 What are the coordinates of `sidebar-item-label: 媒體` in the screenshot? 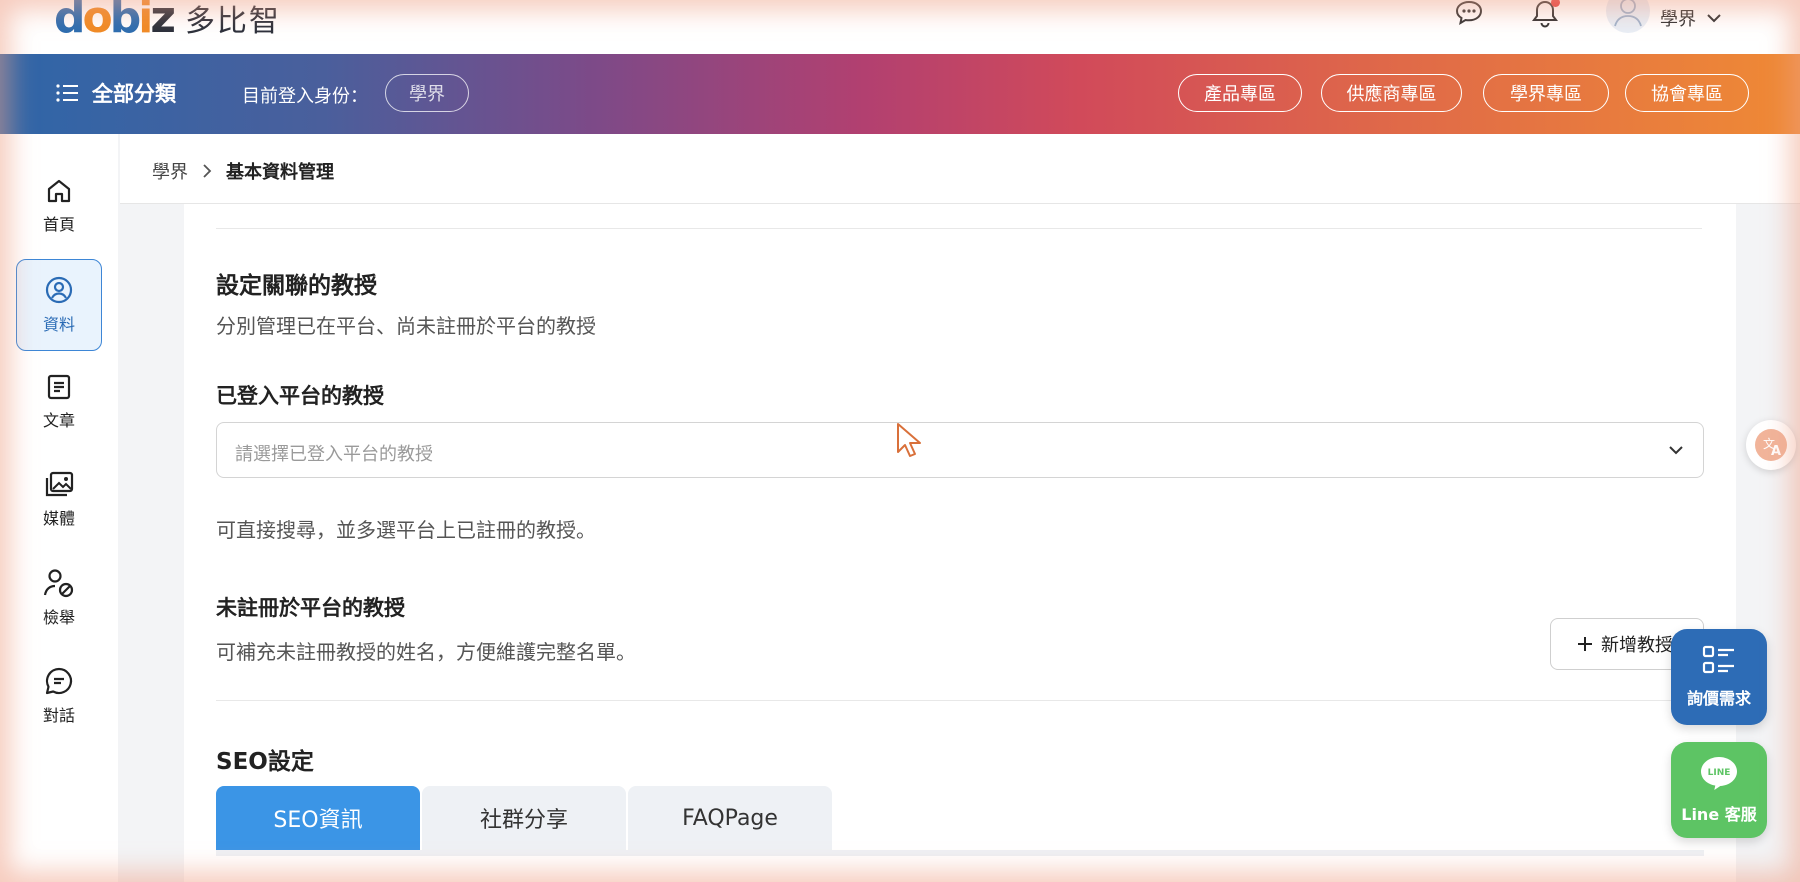 It's located at (58, 518).